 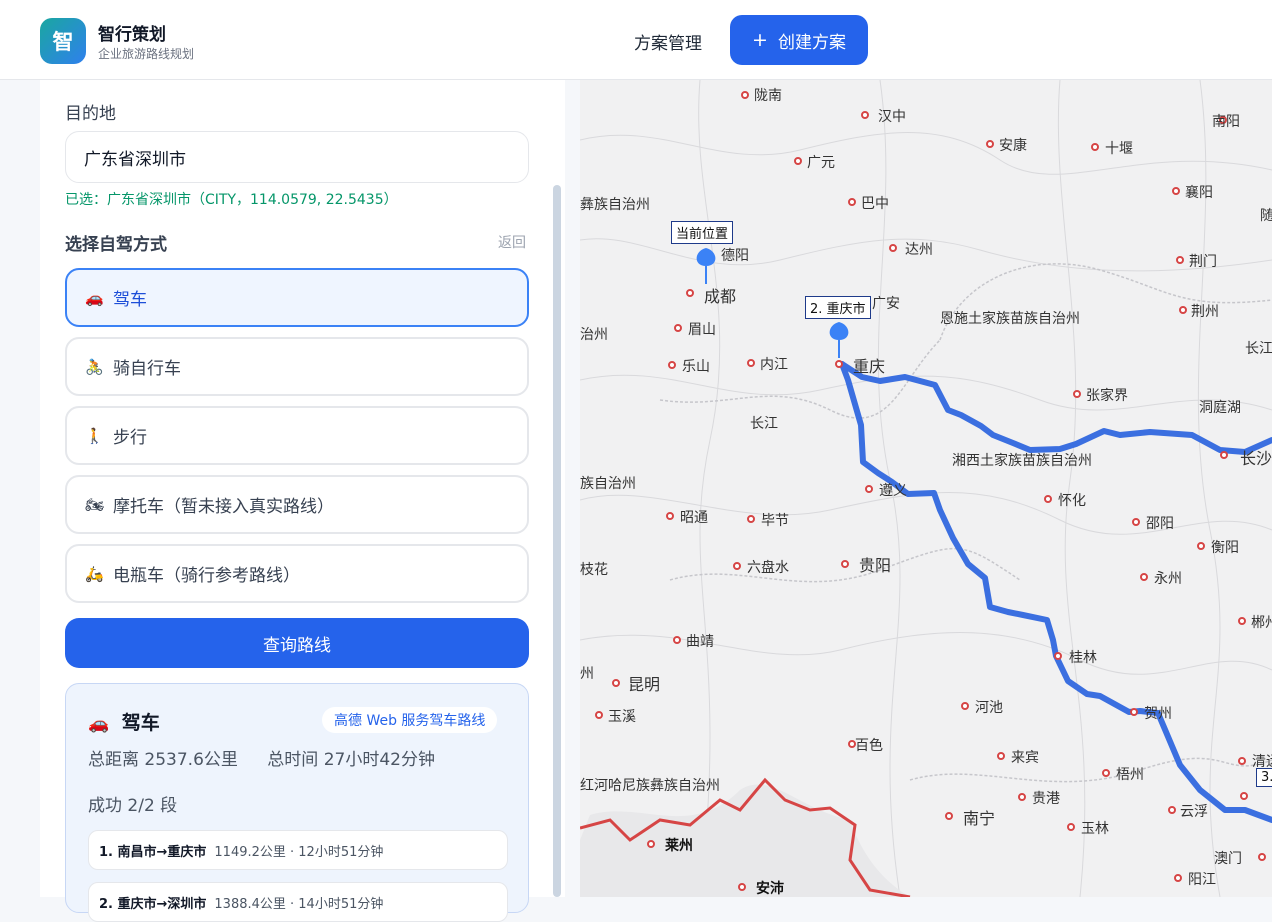 What do you see at coordinates (594, 335) in the screenshot?
I see `city-label: 治州` at bounding box center [594, 335].